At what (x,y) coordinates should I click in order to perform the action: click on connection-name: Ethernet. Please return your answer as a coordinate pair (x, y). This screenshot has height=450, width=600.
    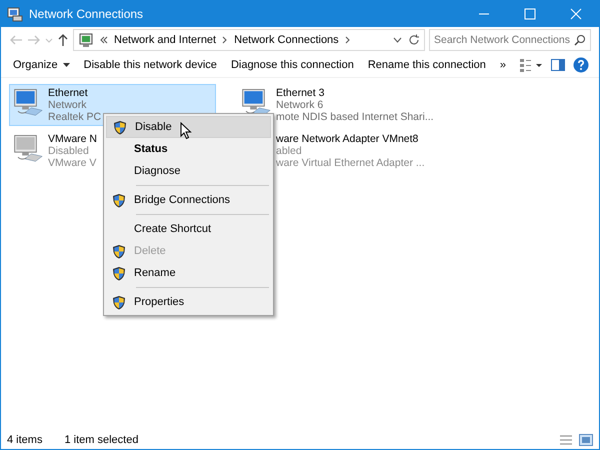
    Looking at the image, I should click on (68, 93).